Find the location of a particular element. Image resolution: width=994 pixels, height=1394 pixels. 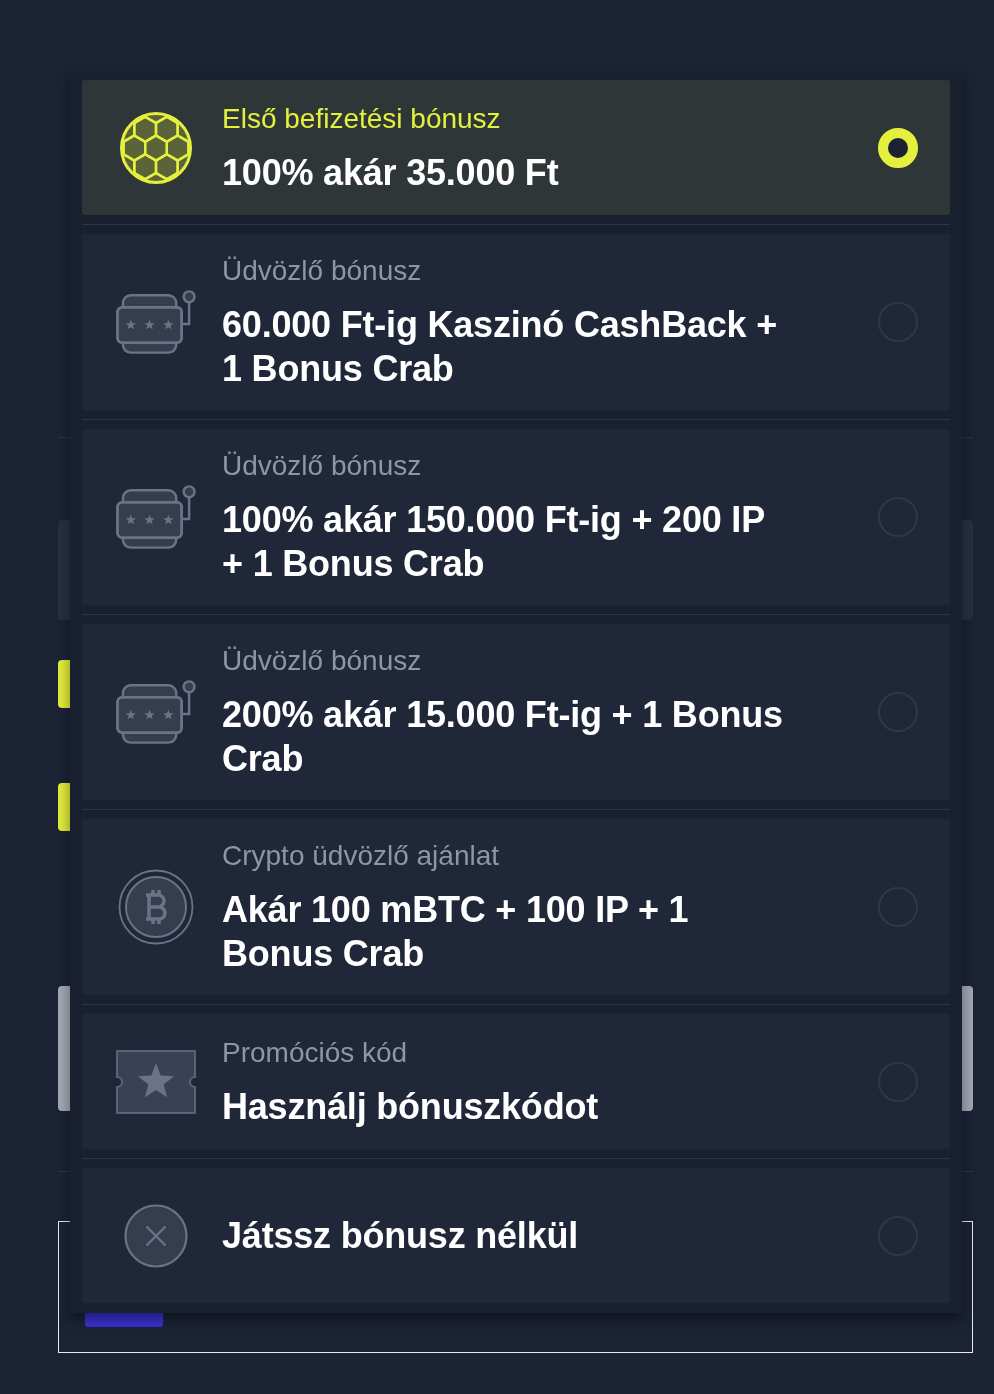

close-circle-icon is located at coordinates (156, 1235).